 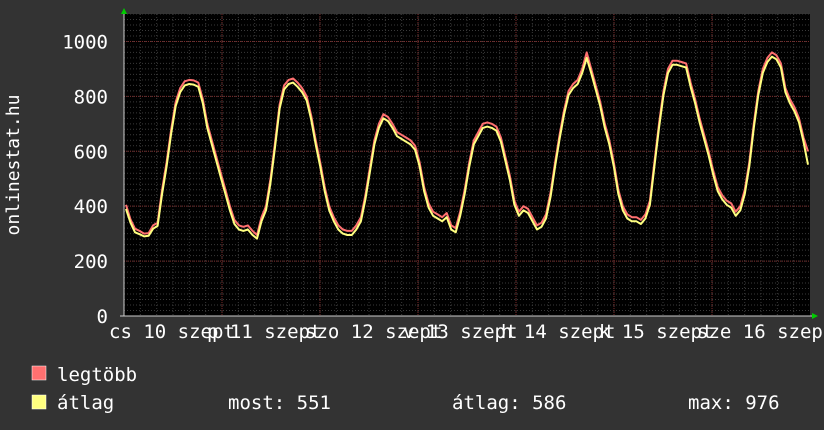 I want to click on stat-average: átlag: 586, so click(x=509, y=403).